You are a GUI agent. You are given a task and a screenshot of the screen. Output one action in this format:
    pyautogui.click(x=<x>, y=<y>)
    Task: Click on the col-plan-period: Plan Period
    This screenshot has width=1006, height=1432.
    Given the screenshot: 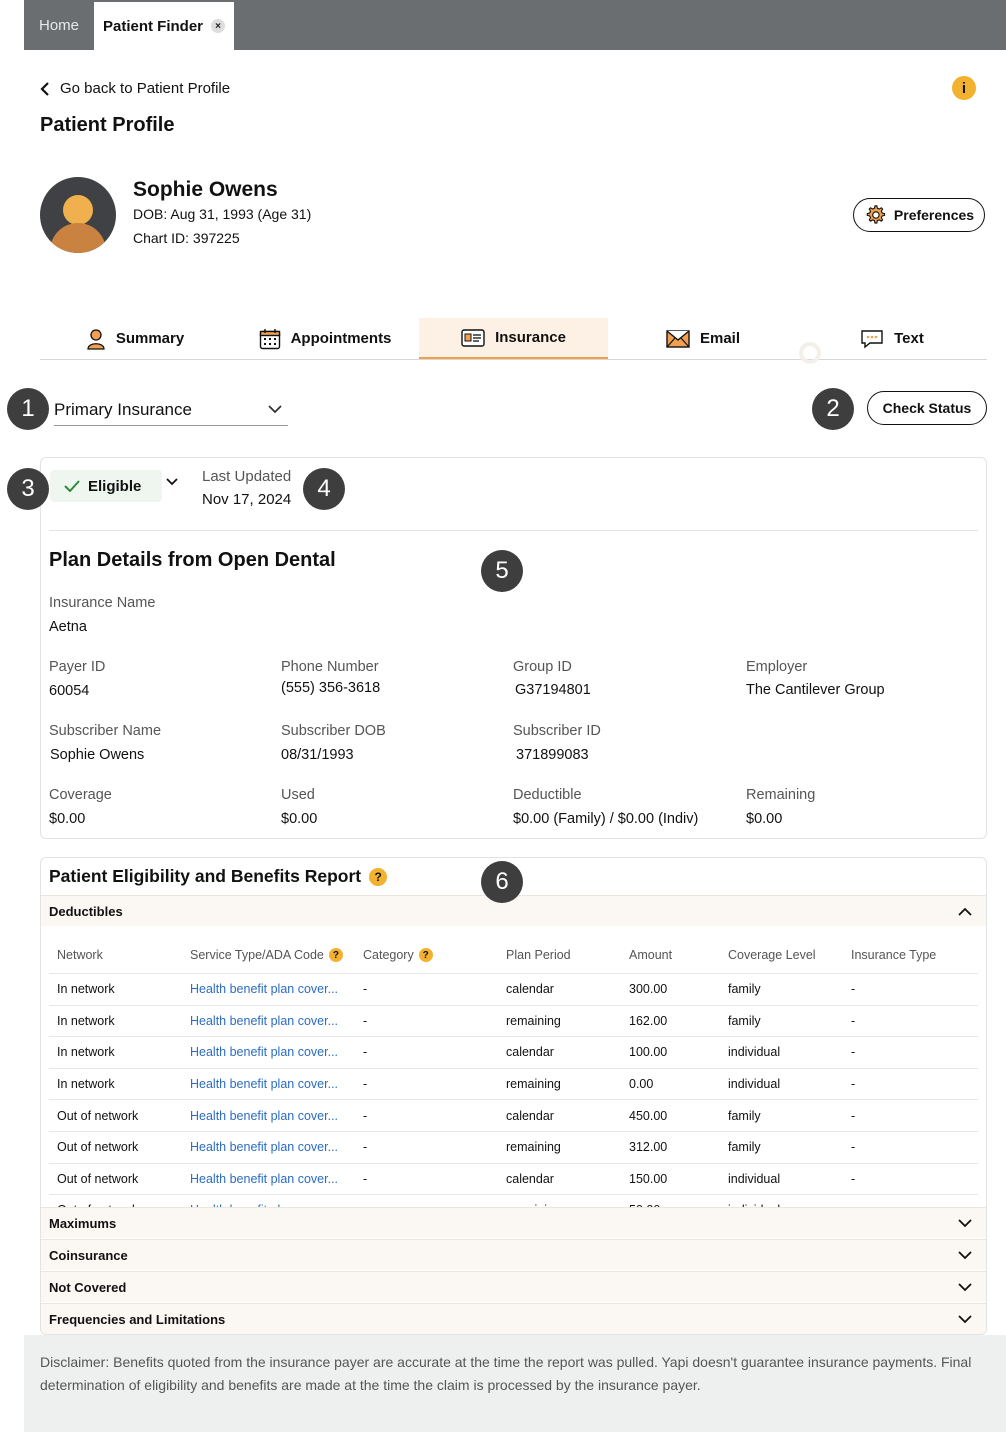 What is the action you would take?
    pyautogui.click(x=559, y=955)
    